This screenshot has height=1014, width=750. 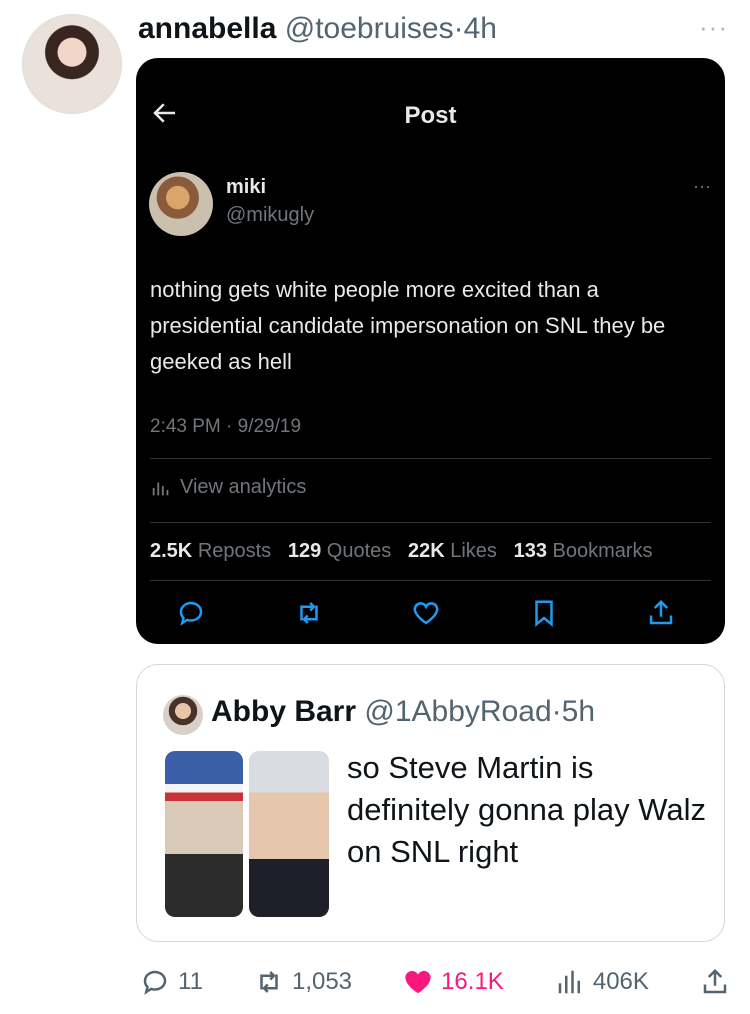 What do you see at coordinates (207, 28) in the screenshot?
I see `author-name: annabella` at bounding box center [207, 28].